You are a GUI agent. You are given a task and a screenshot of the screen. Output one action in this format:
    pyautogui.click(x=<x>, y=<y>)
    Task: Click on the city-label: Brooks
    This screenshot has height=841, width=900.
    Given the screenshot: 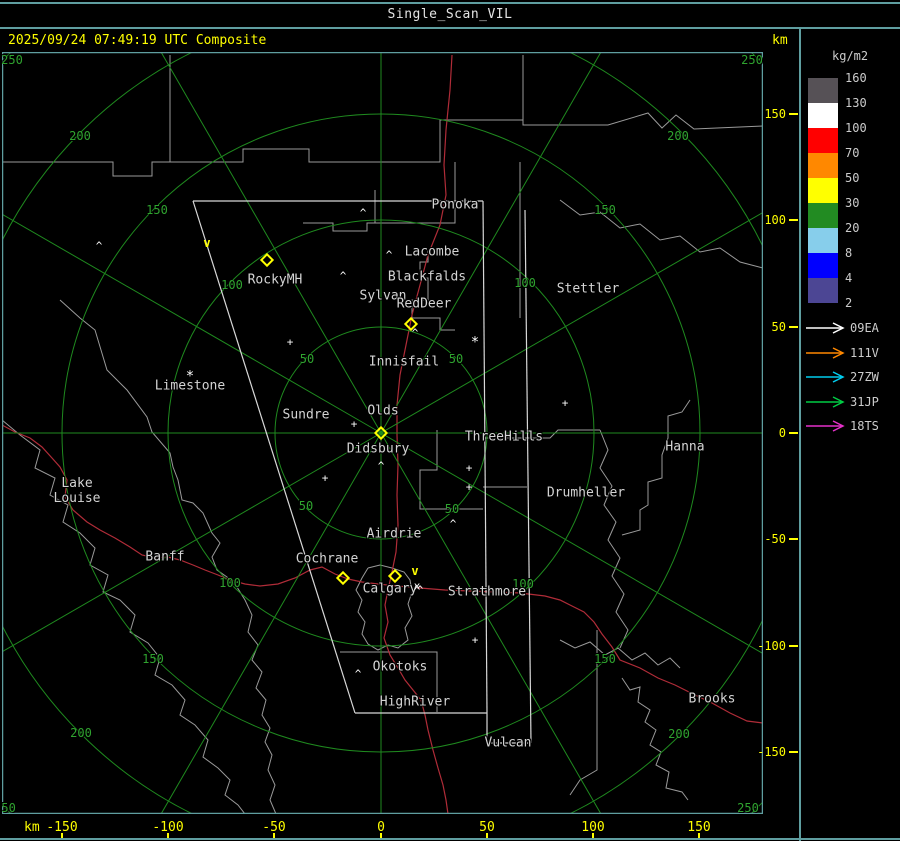 What is the action you would take?
    pyautogui.click(x=712, y=699)
    